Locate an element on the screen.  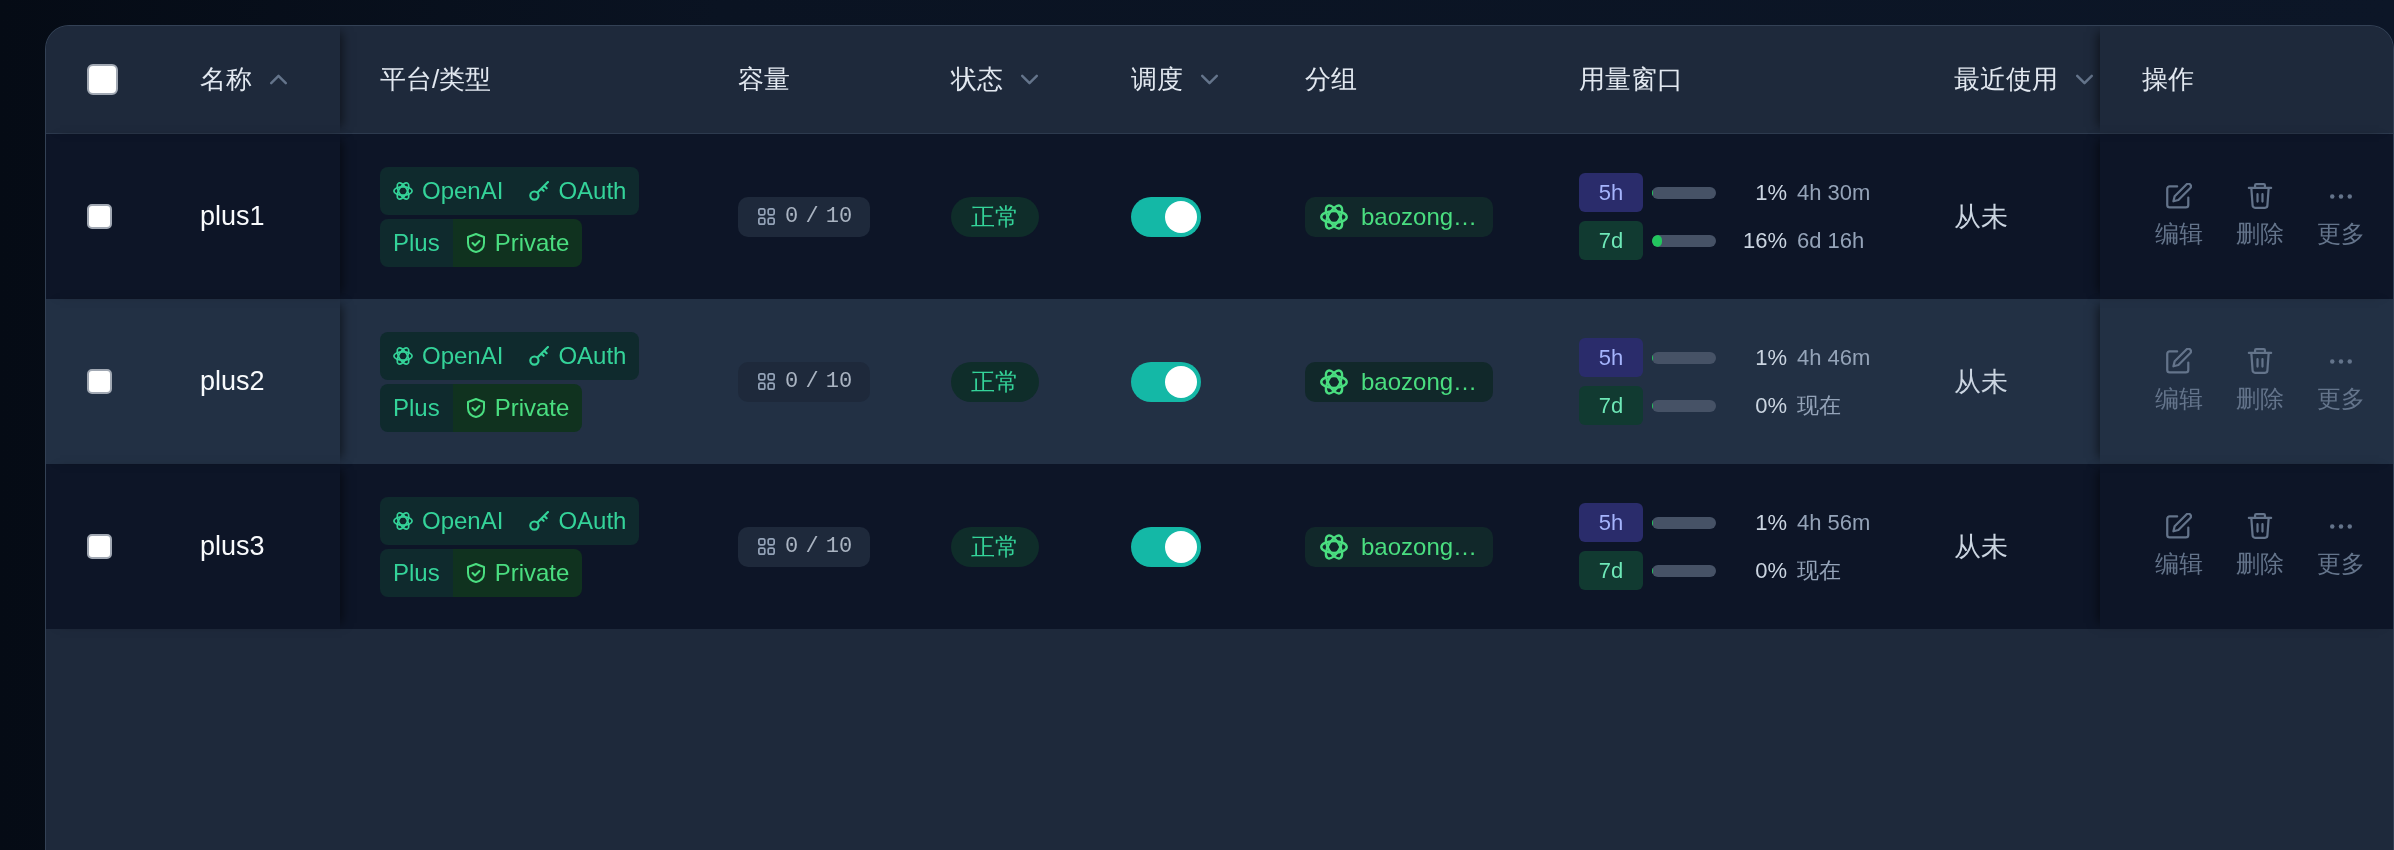
column-header: 分组 is located at coordinates (1331, 79).